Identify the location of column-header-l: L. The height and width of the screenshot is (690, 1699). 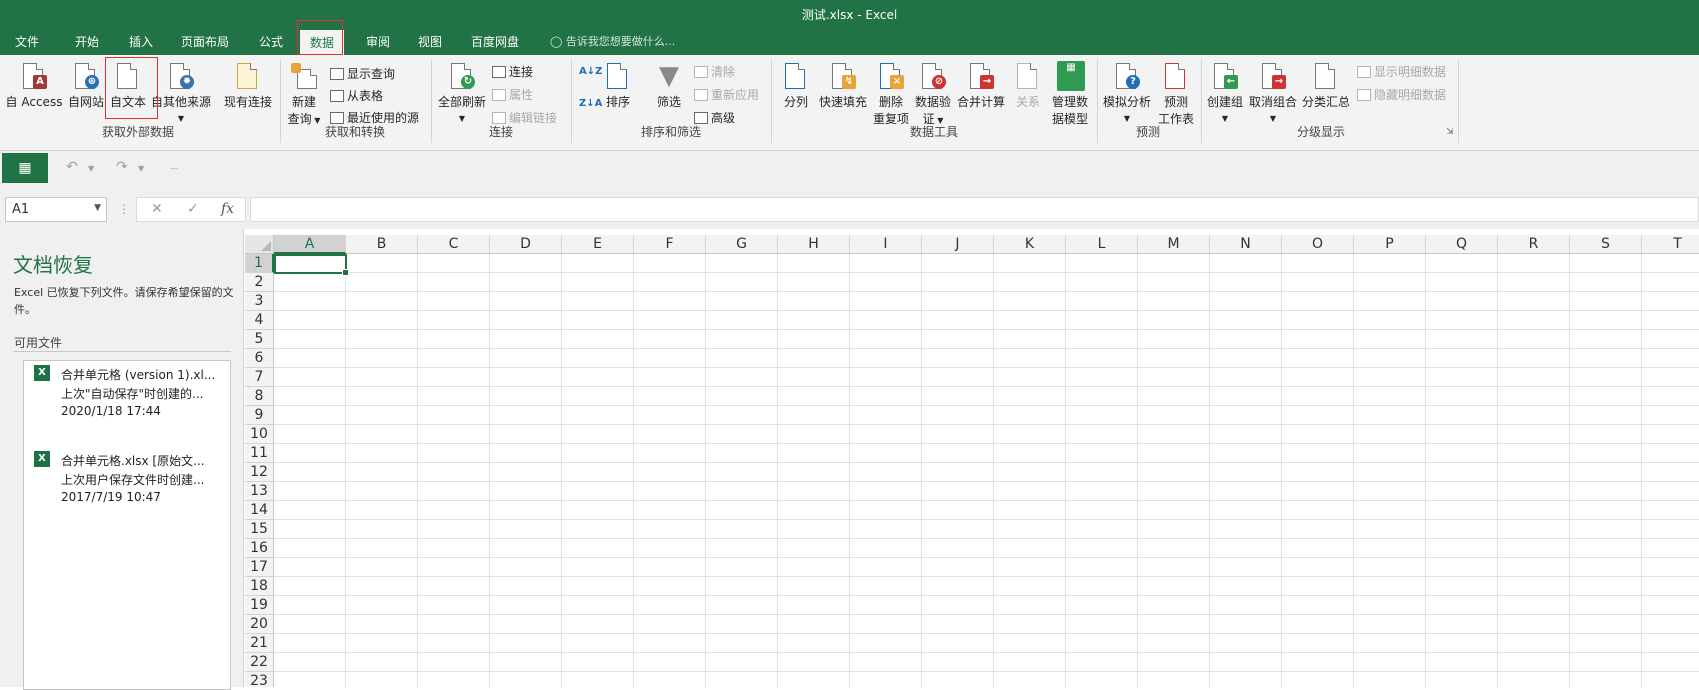
(1102, 244).